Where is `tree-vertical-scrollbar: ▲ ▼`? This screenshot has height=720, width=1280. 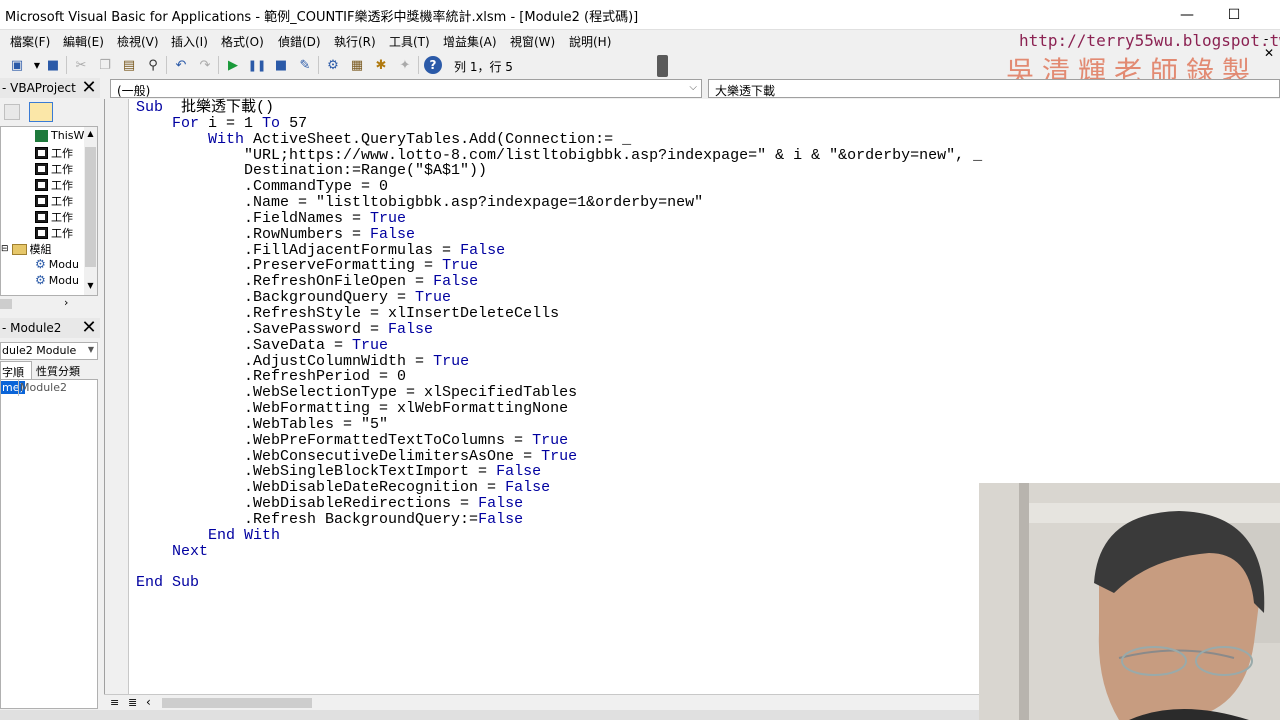
tree-vertical-scrollbar: ▲ ▼ is located at coordinates (90, 211).